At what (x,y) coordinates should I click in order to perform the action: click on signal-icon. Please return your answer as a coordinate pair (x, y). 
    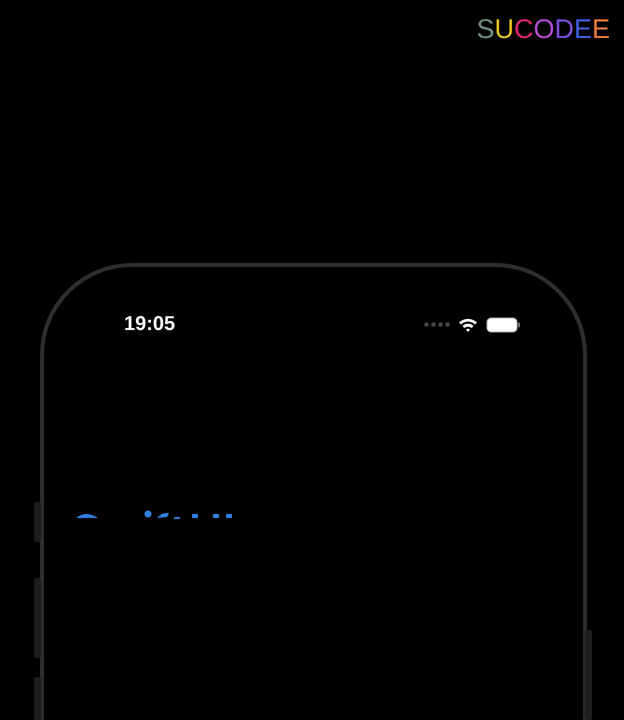
    Looking at the image, I should click on (437, 324).